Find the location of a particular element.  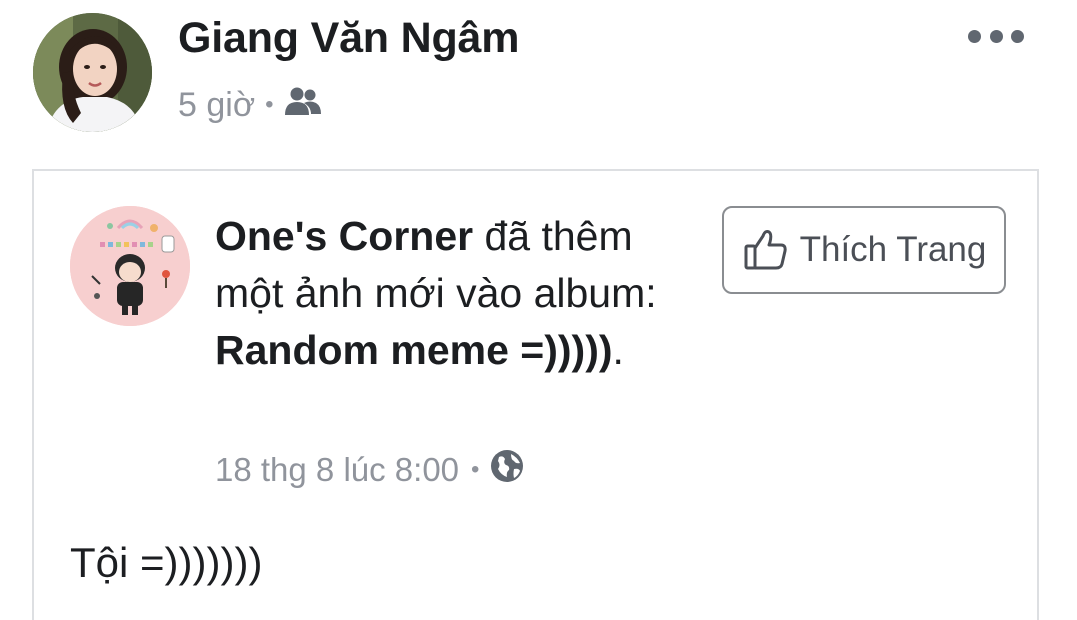

page-avatar is located at coordinates (130, 266).